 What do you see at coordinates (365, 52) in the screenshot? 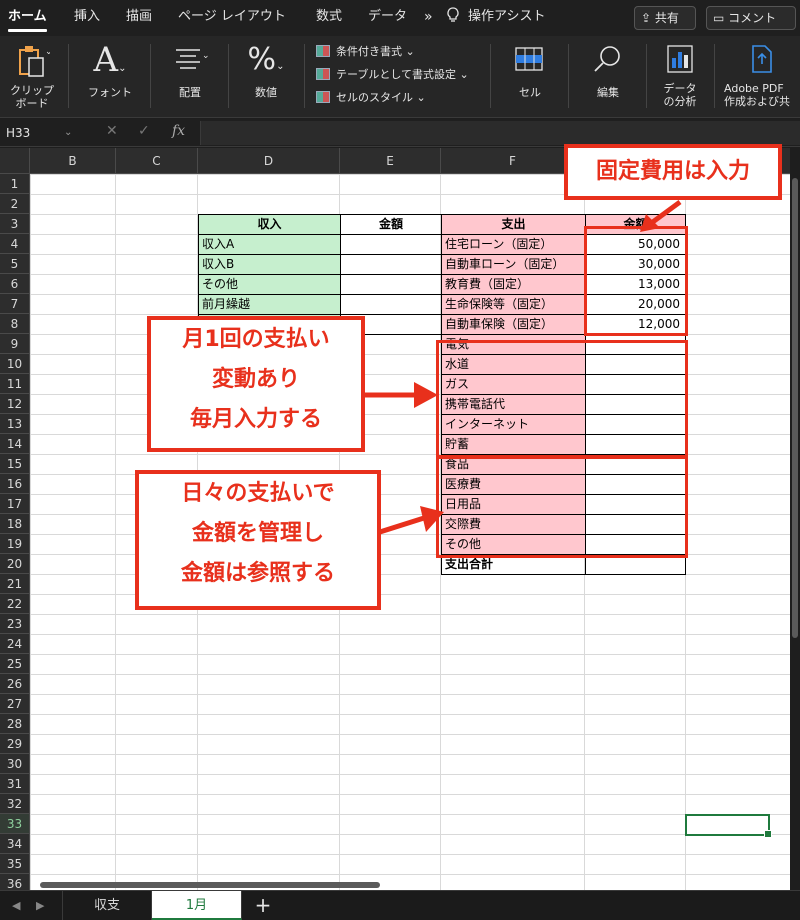
I see `conditional-format-button: 条件付き書式 ⌄` at bounding box center [365, 52].